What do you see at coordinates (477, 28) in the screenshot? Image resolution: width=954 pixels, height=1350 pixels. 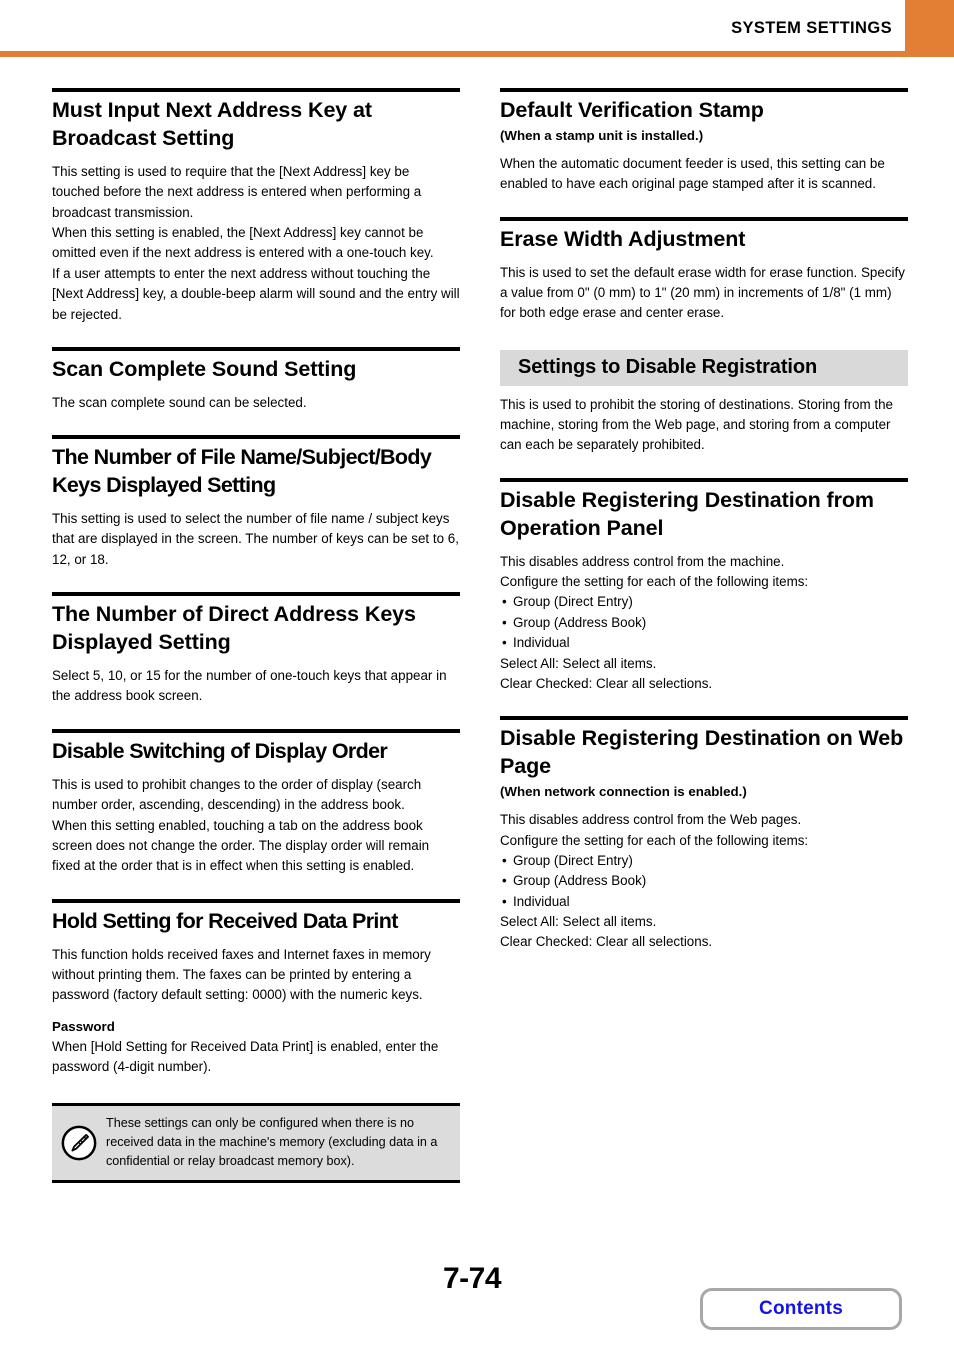 I see `page-header: SYSTEM SETTINGS` at bounding box center [477, 28].